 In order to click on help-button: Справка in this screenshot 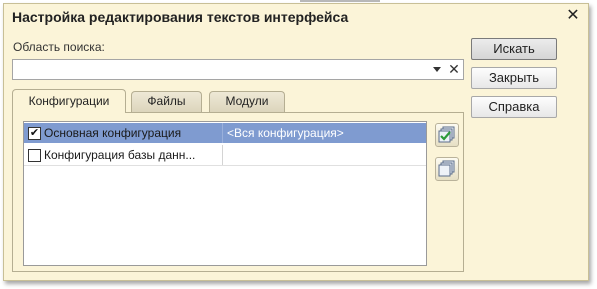, I will do `click(514, 107)`.